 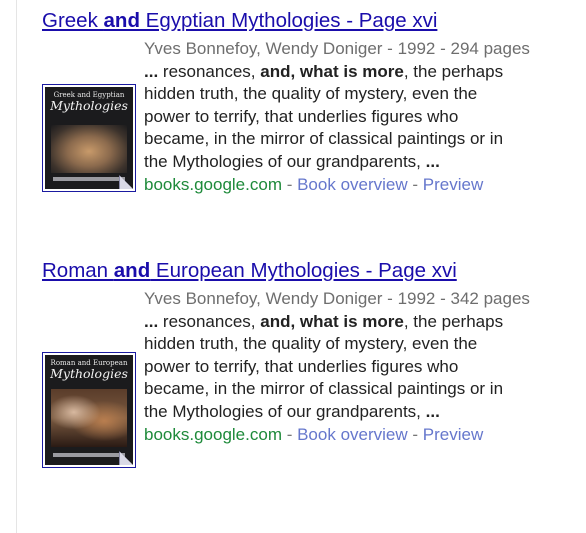 I want to click on title-text: Greek, so click(x=73, y=20).